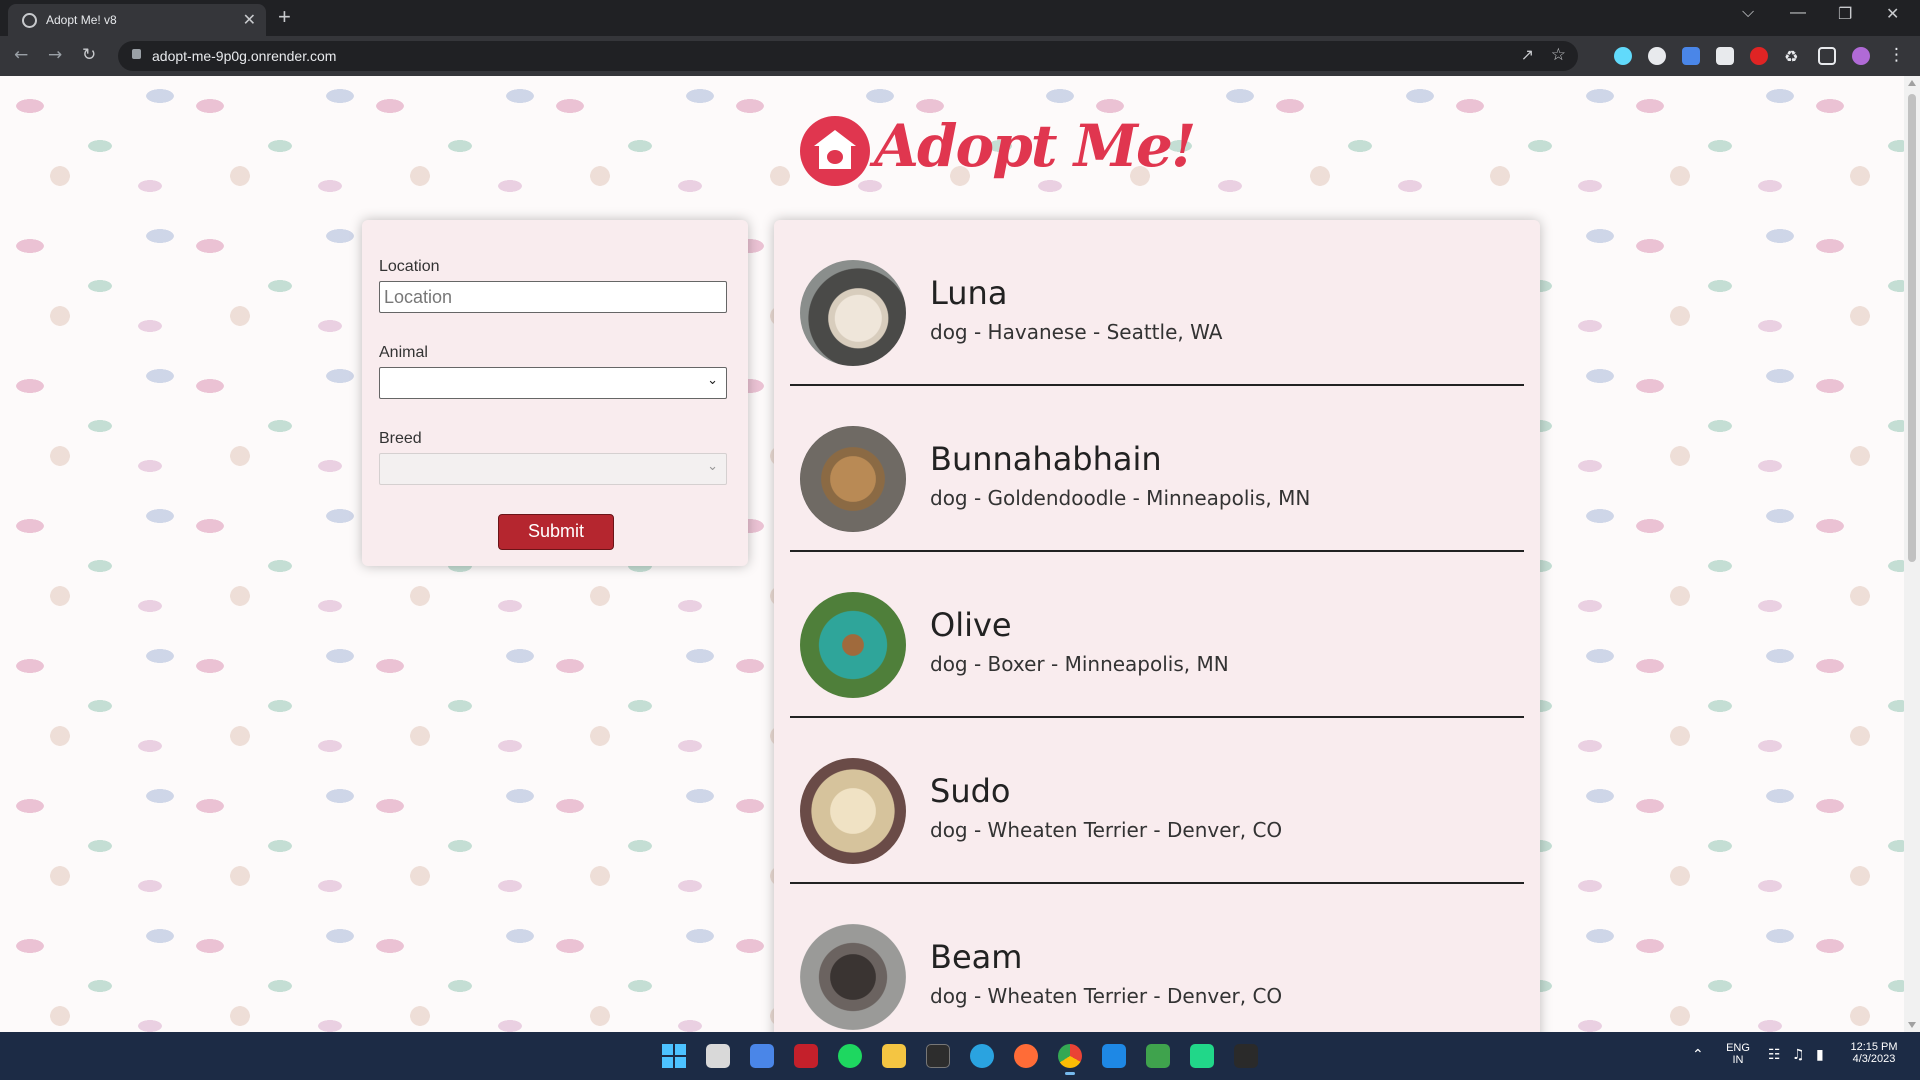 The height and width of the screenshot is (1080, 1920). What do you see at coordinates (55, 55) in the screenshot?
I see `forward-icon: →` at bounding box center [55, 55].